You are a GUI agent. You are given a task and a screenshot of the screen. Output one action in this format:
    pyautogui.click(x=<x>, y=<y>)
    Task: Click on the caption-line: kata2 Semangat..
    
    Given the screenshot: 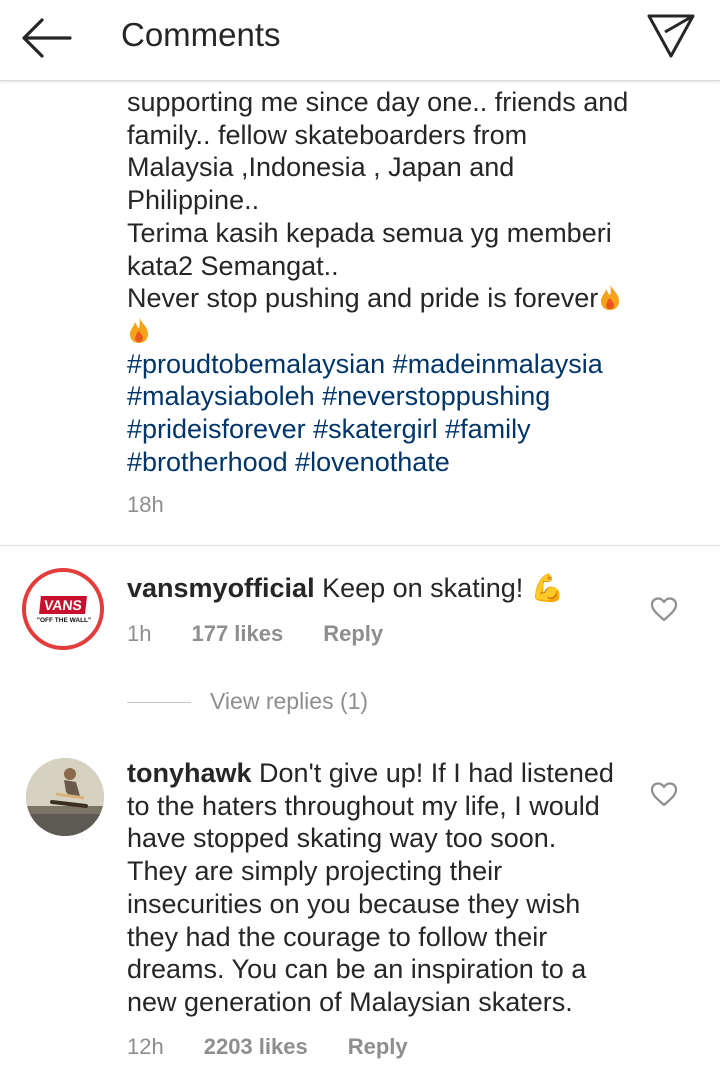 What is the action you would take?
    pyautogui.click(x=233, y=265)
    